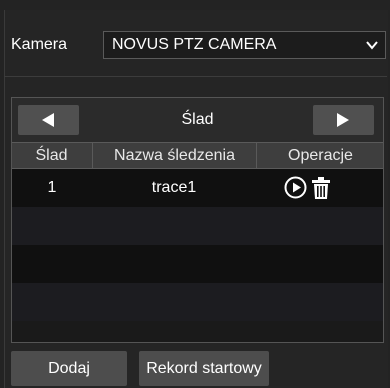 This screenshot has width=390, height=388. I want to click on row-operations, so click(329, 188).